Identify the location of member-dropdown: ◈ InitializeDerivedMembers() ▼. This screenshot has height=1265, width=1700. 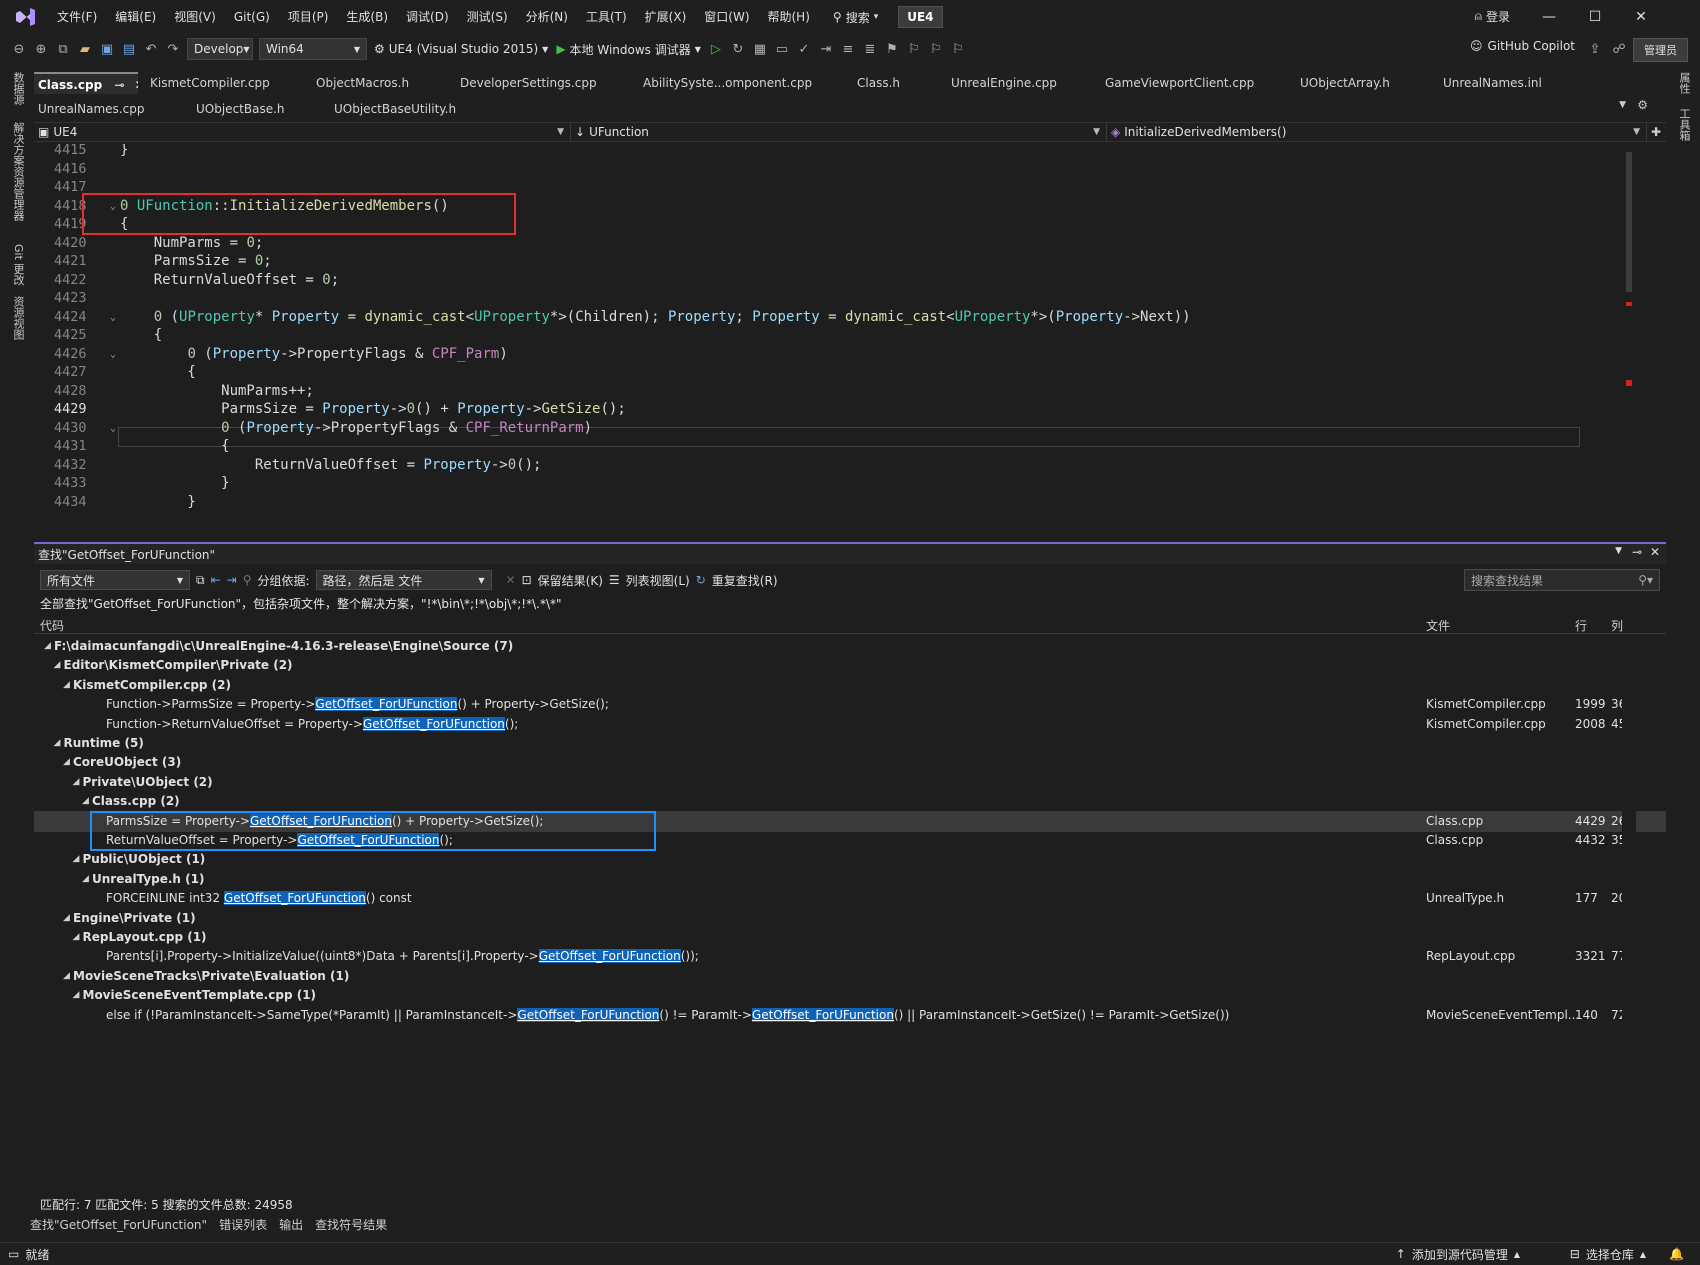
(1377, 132).